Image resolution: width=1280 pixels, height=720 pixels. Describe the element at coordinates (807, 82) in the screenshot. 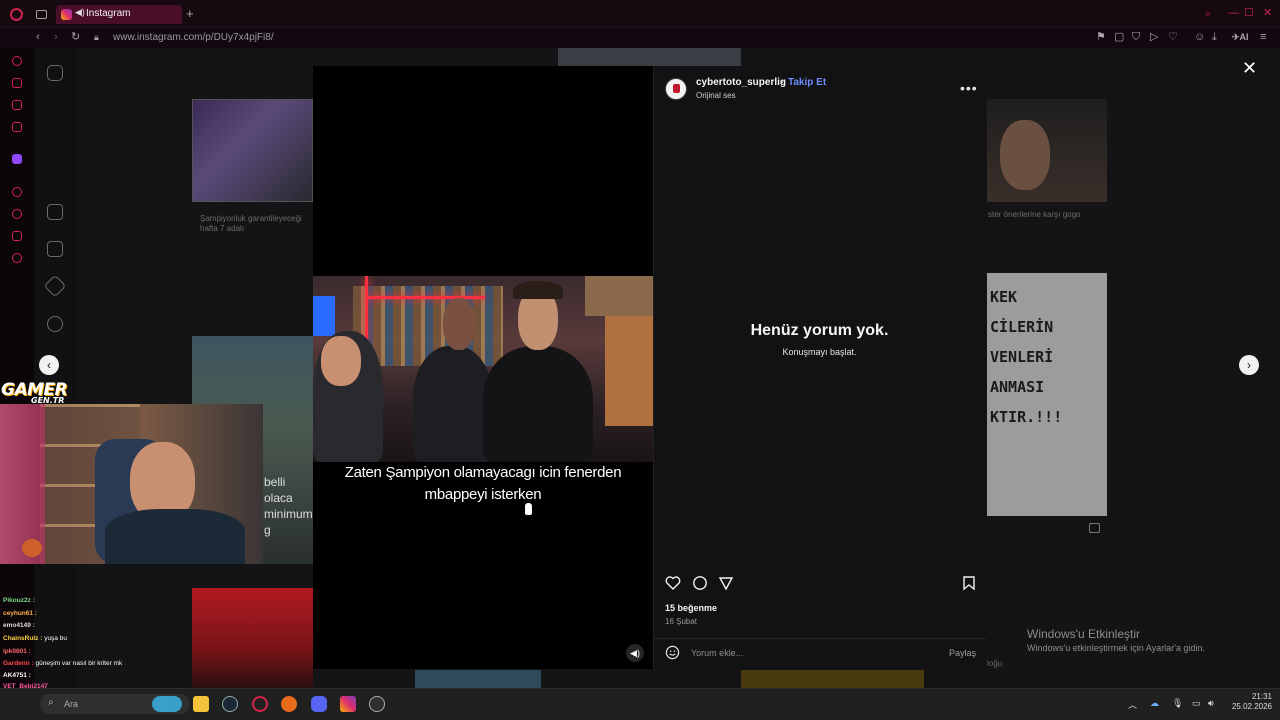

I see `follow-button: Takip Et` at that location.